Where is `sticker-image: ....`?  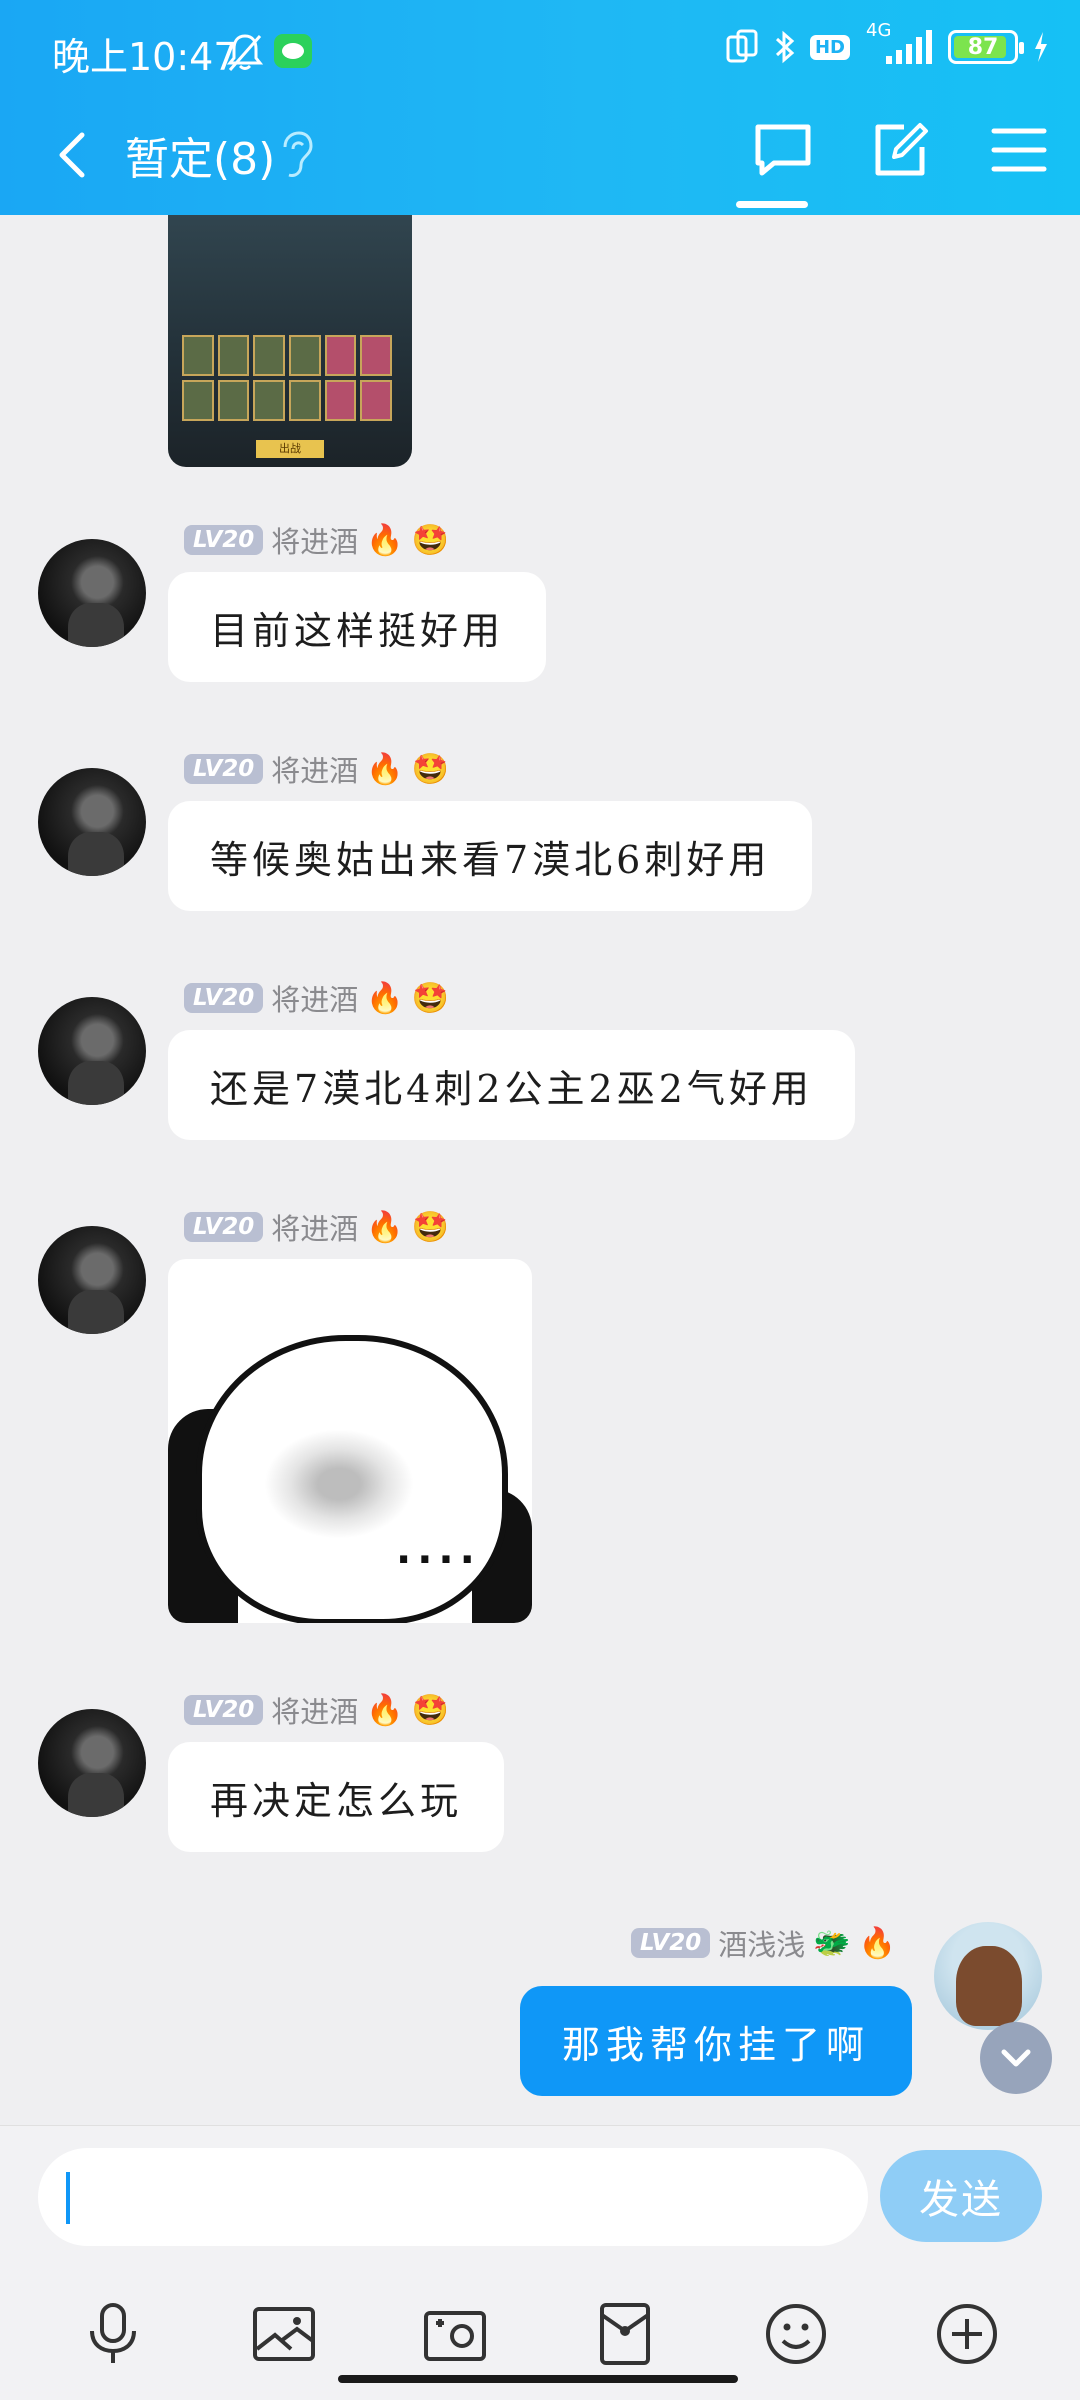
sticker-image: .... is located at coordinates (350, 1441).